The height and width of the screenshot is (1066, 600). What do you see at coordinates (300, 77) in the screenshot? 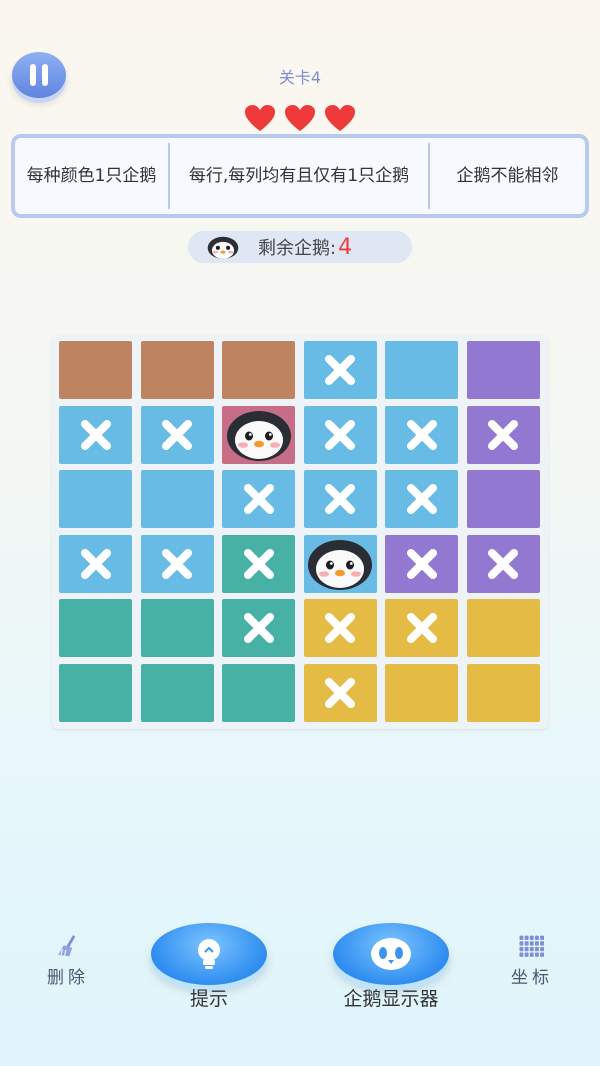
I see `level-title: 关卡4` at bounding box center [300, 77].